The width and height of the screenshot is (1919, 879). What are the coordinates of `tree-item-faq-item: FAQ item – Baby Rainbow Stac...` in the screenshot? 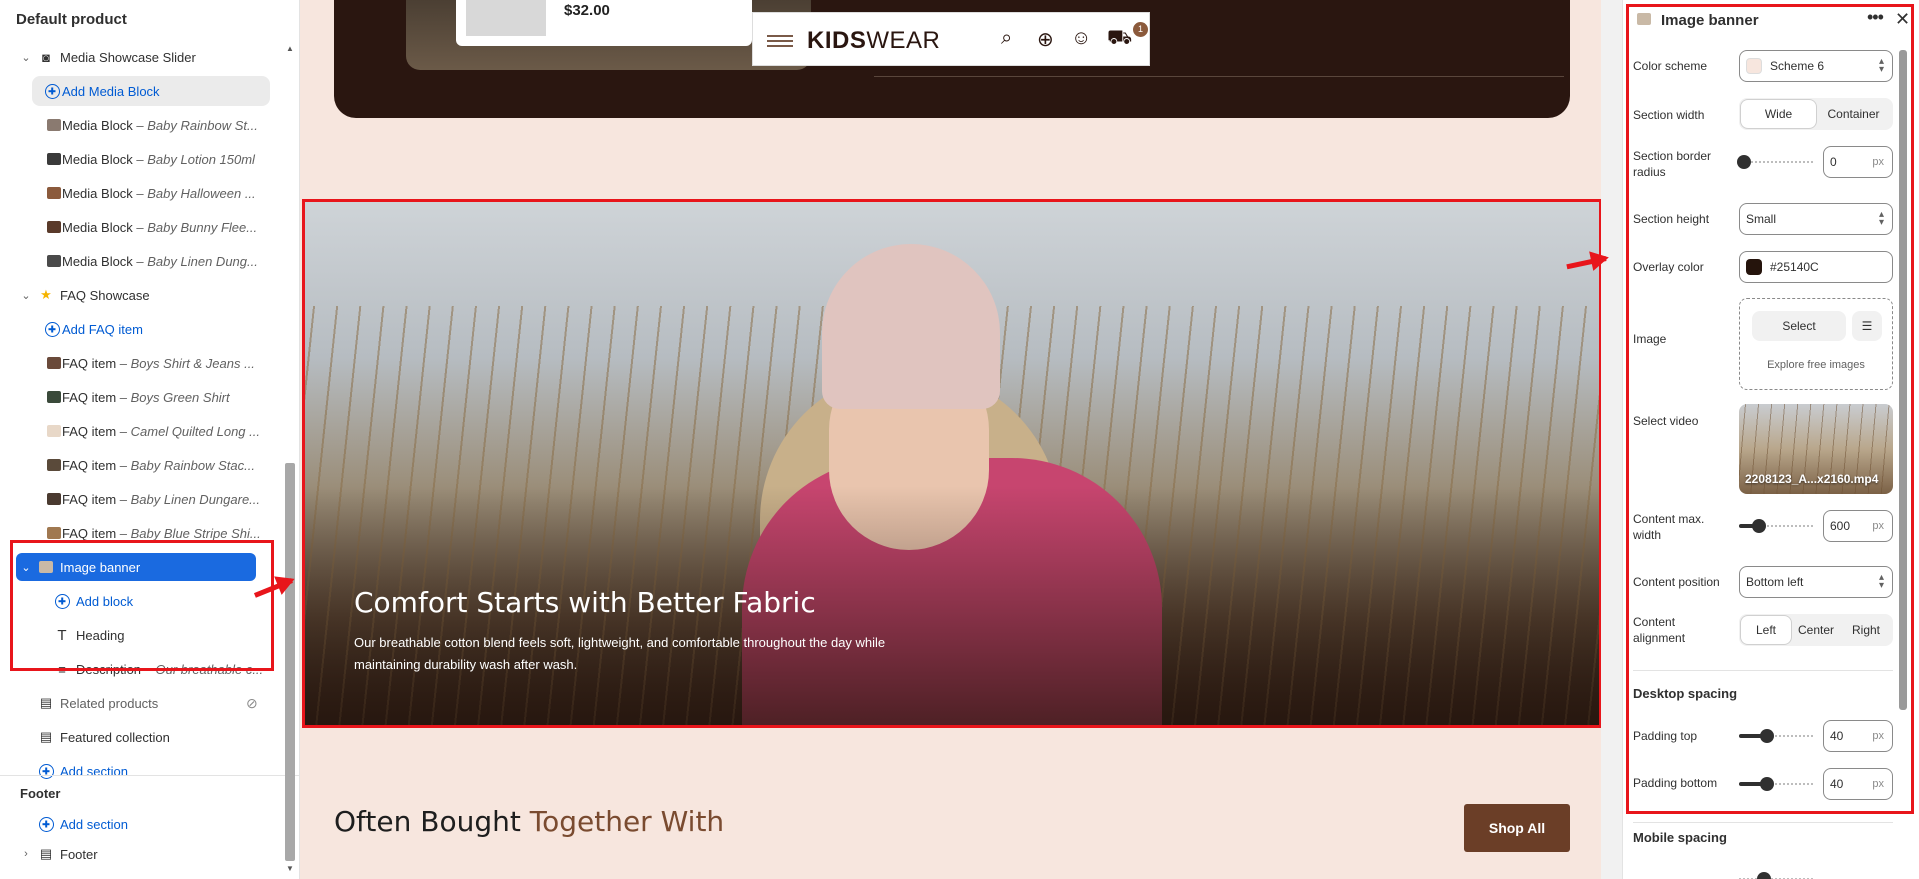 It's located at (143, 465).